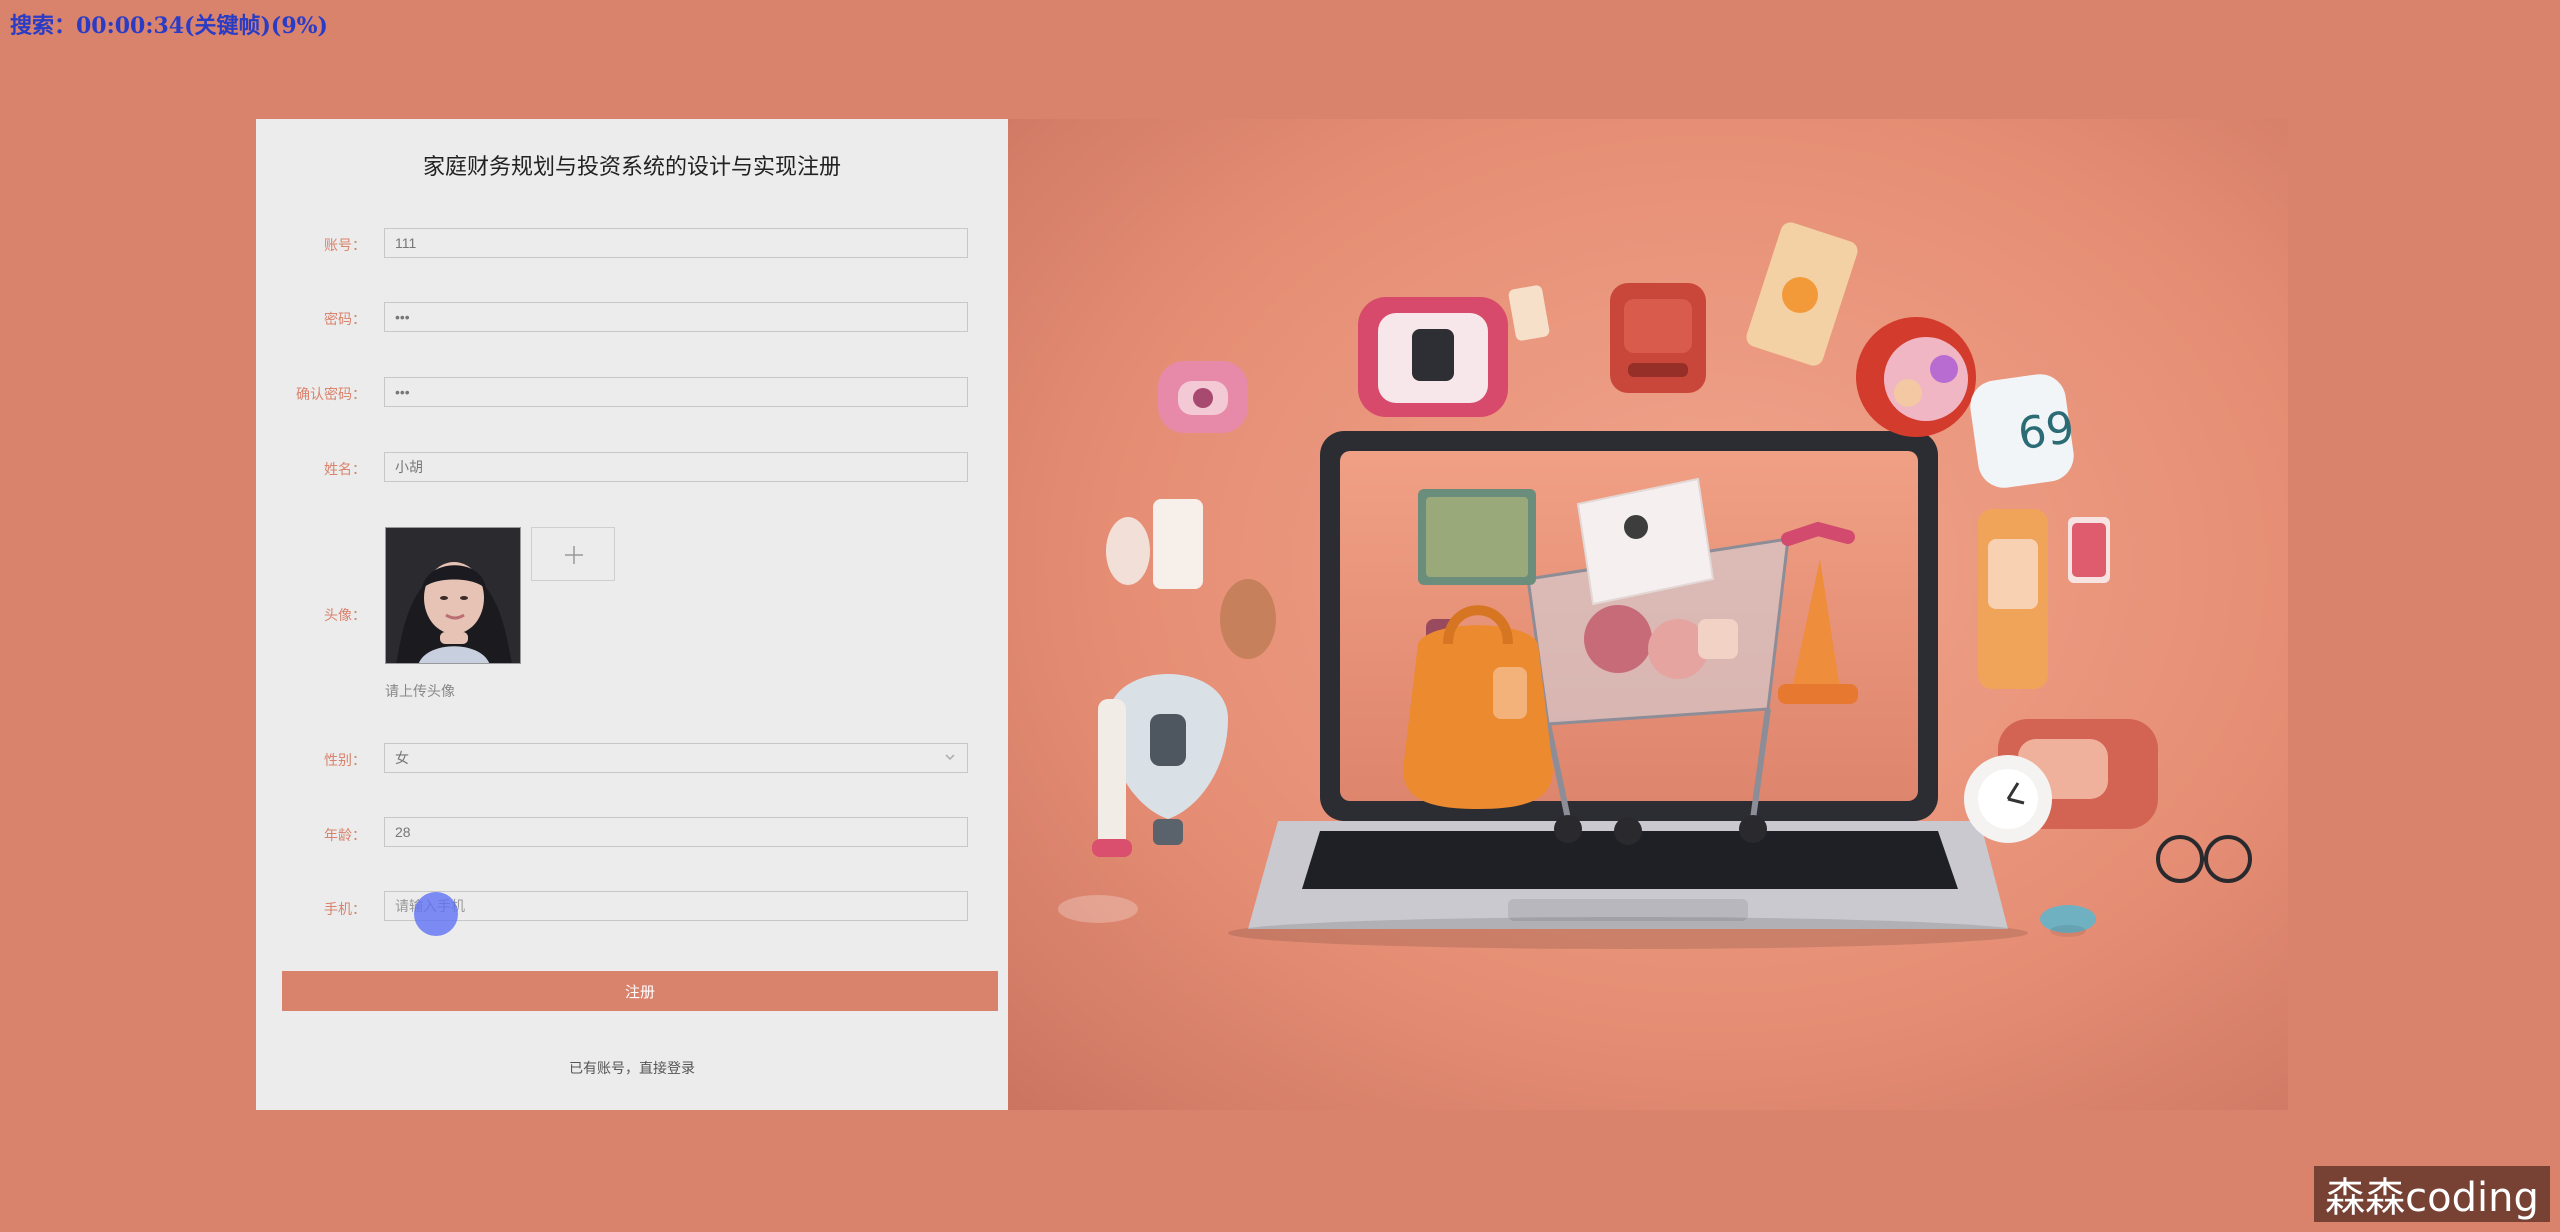 The image size is (2560, 1232). I want to click on account-input-value: 111, so click(406, 243).